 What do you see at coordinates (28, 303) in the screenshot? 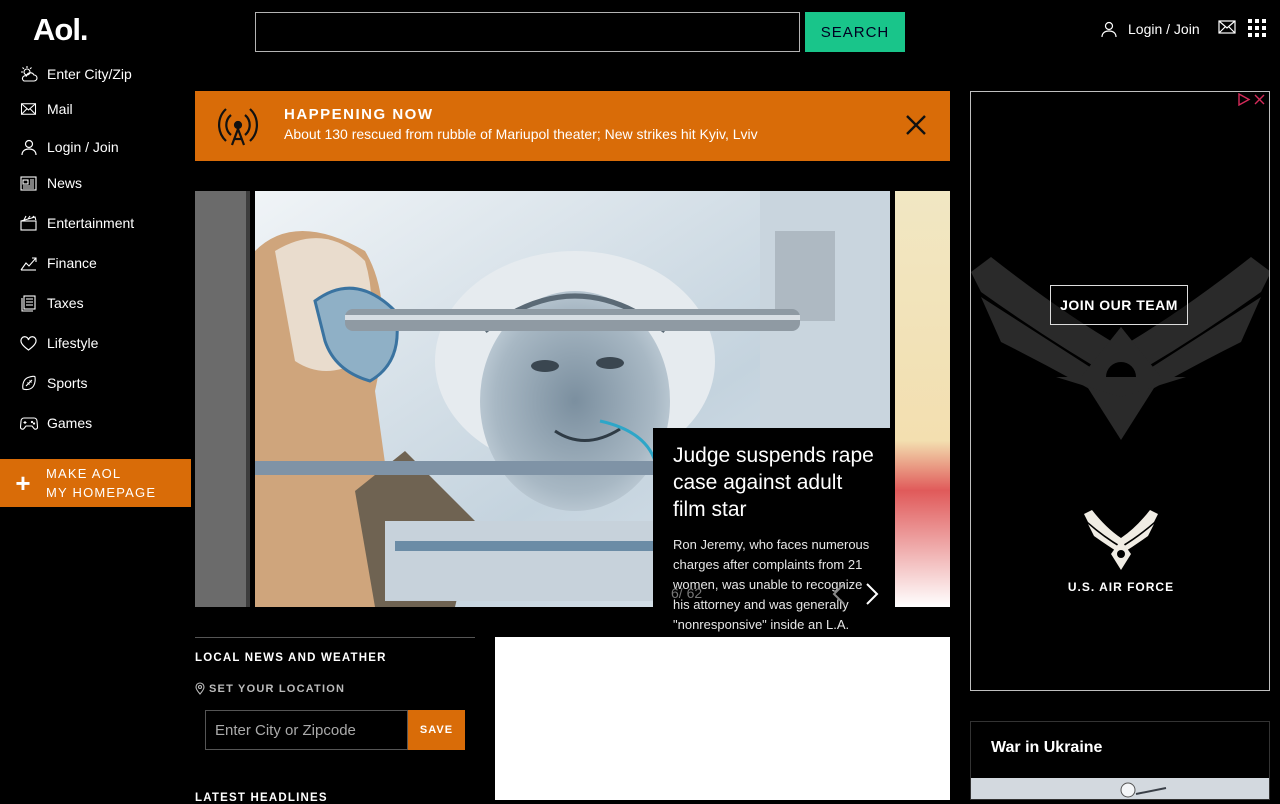
I see `tax-document-icon` at bounding box center [28, 303].